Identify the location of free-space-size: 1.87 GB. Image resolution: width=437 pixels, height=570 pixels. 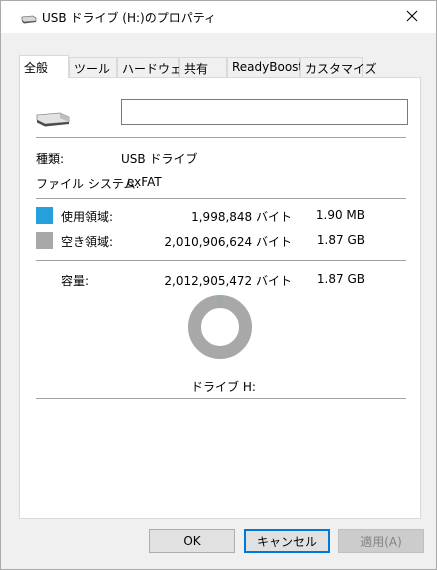
(340, 240).